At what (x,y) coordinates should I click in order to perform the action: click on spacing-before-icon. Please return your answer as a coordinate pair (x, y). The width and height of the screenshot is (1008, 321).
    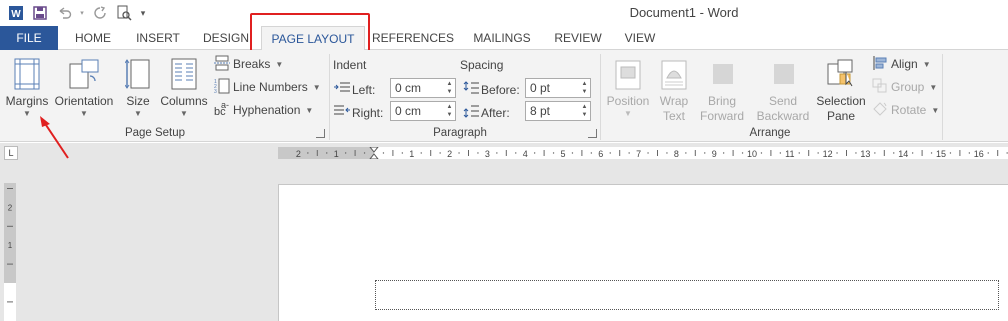
    Looking at the image, I should click on (471, 89).